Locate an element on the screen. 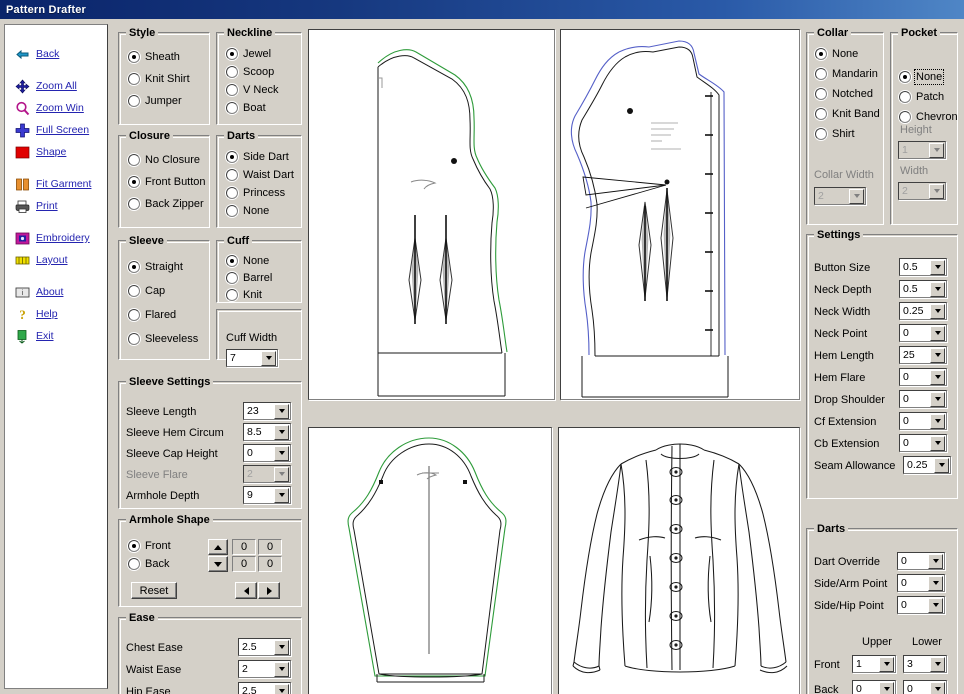  radio-closure-front-button: Front Button is located at coordinates (167, 182).